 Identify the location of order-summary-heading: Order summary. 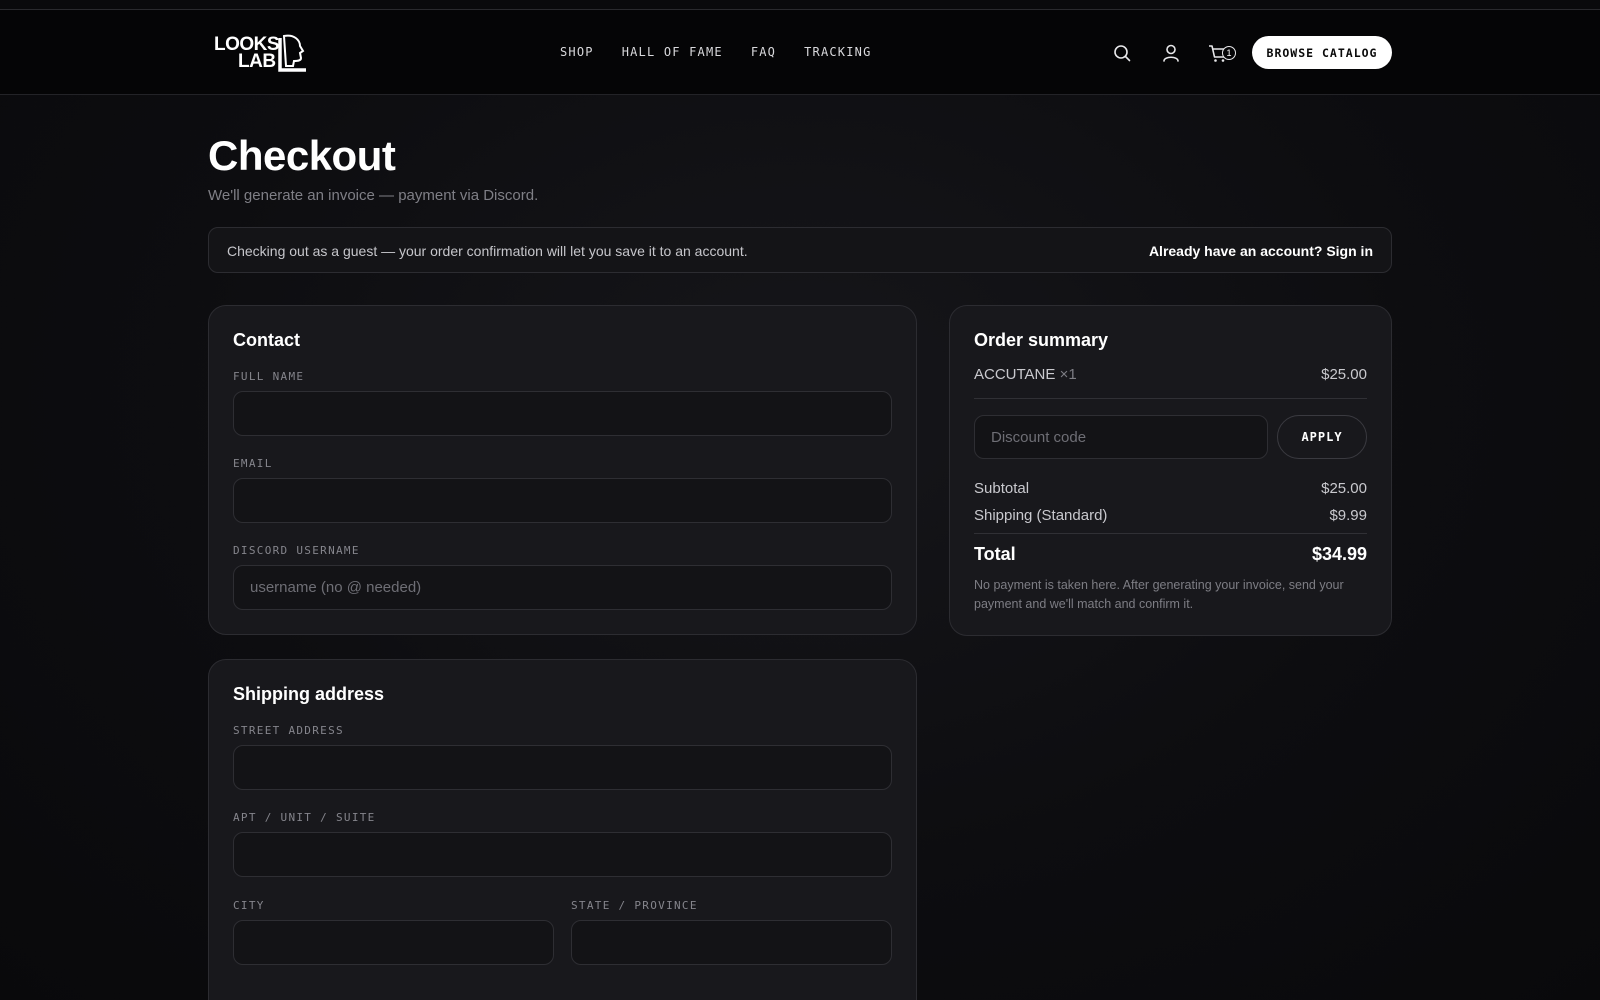
(1041, 340).